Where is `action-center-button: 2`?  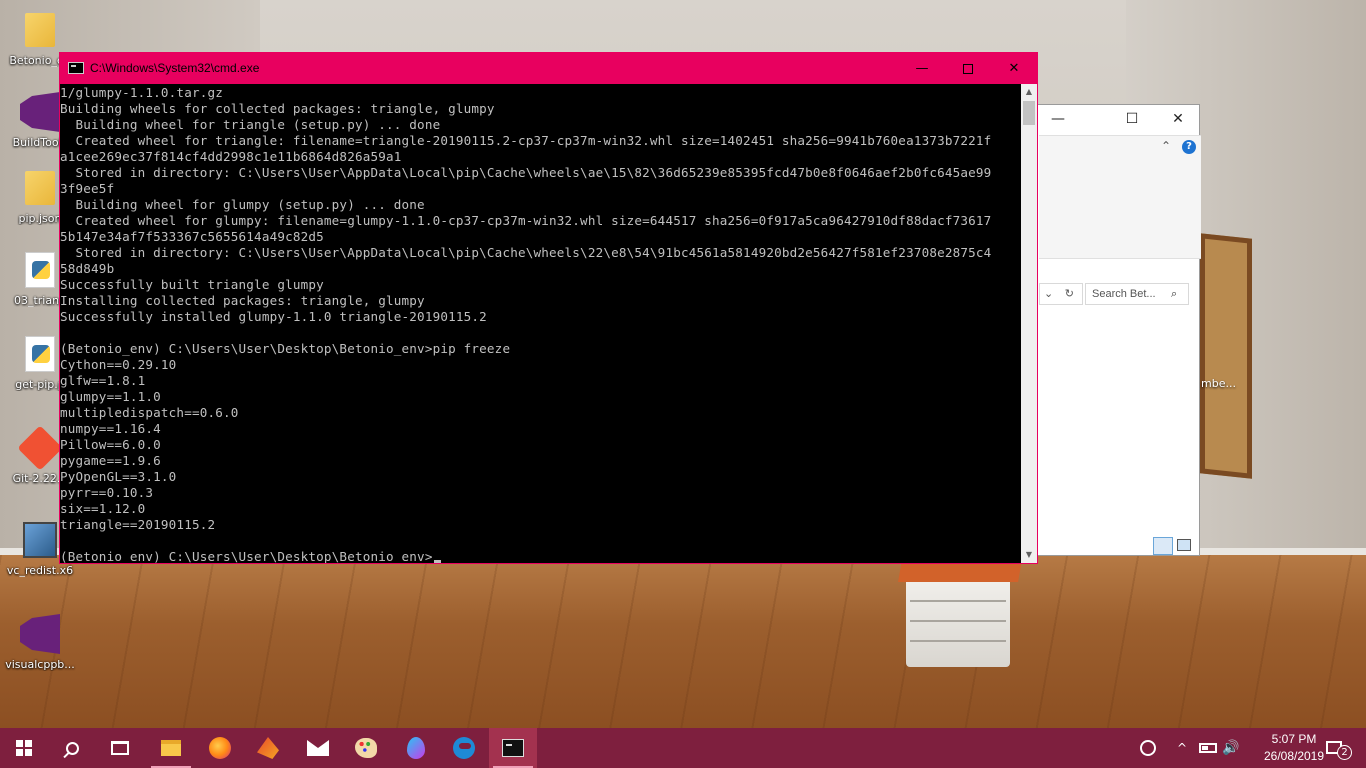
action-center-button: 2 is located at coordinates (1340, 748).